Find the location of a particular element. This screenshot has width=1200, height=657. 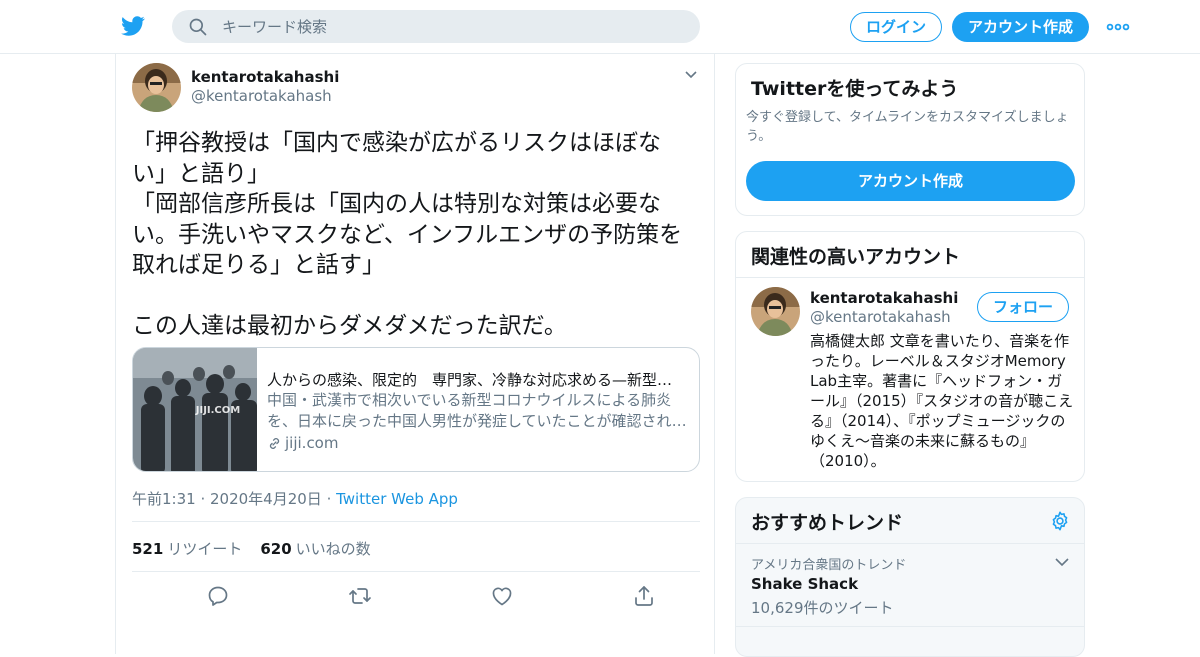

reply-icon is located at coordinates (218, 596).